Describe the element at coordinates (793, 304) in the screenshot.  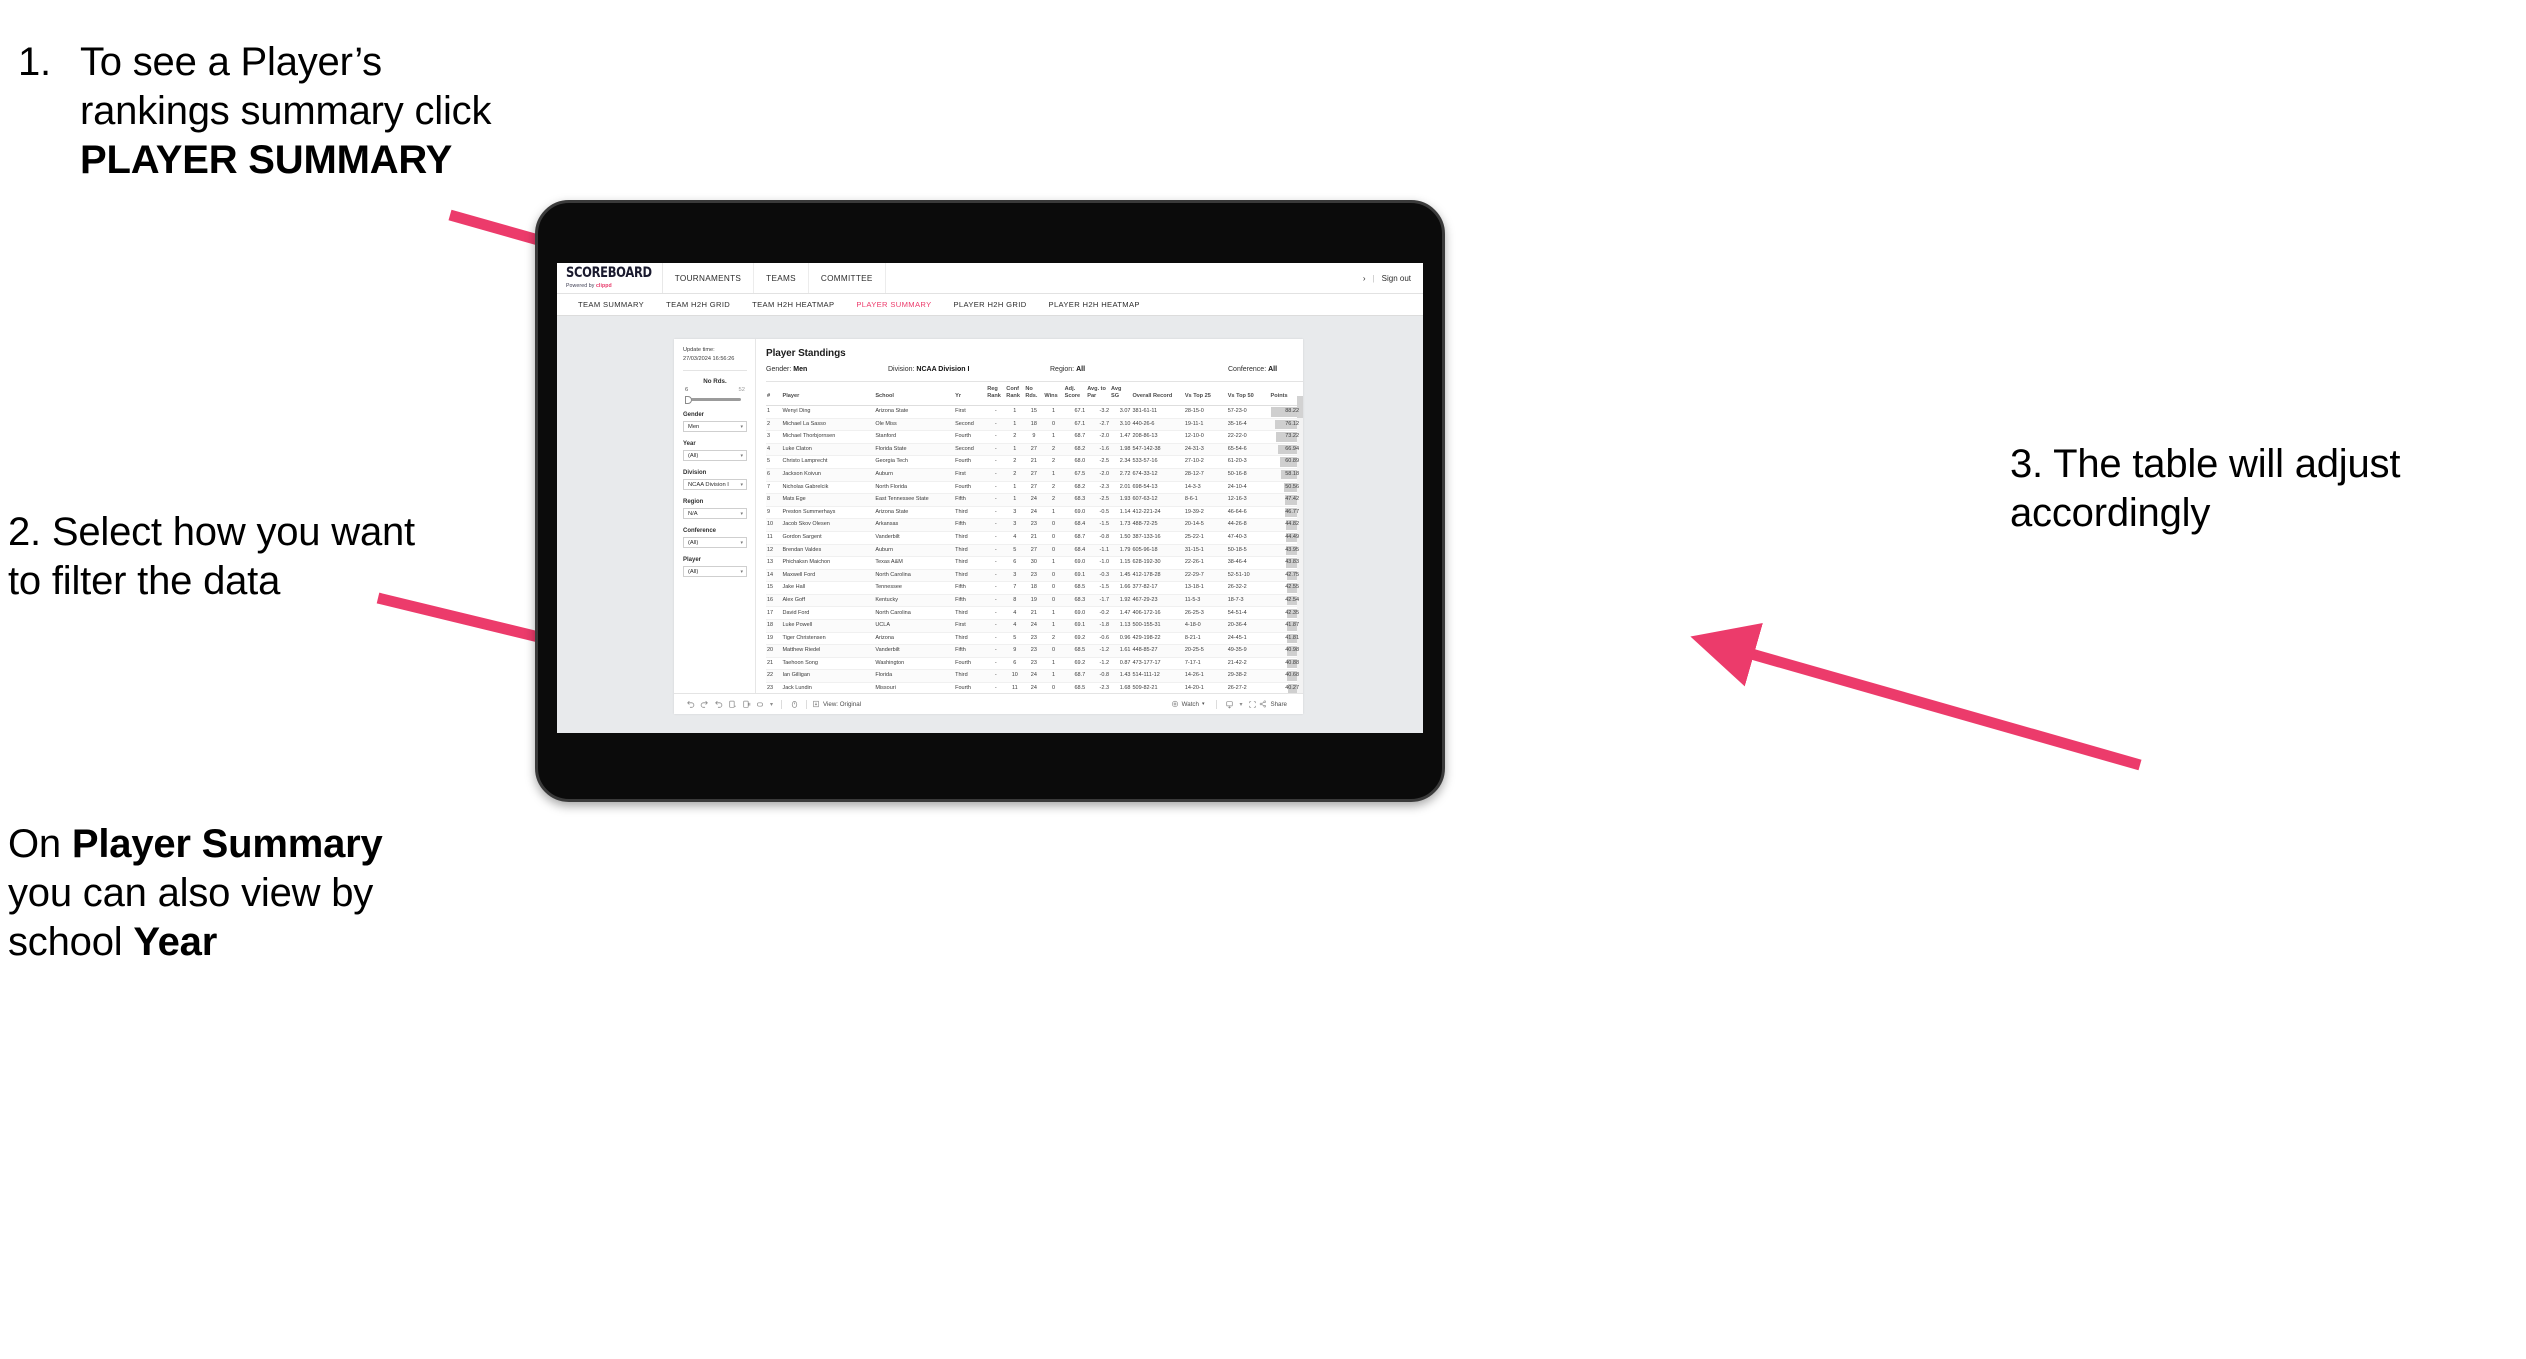
I see `tab-team-h2h-heatmap: TEAM H2H HEATMAP` at that location.